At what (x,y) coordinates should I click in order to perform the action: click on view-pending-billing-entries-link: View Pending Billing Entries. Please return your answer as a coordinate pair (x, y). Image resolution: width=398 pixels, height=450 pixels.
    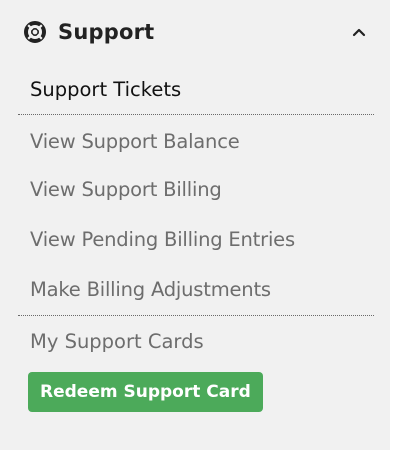
    Looking at the image, I should click on (195, 240).